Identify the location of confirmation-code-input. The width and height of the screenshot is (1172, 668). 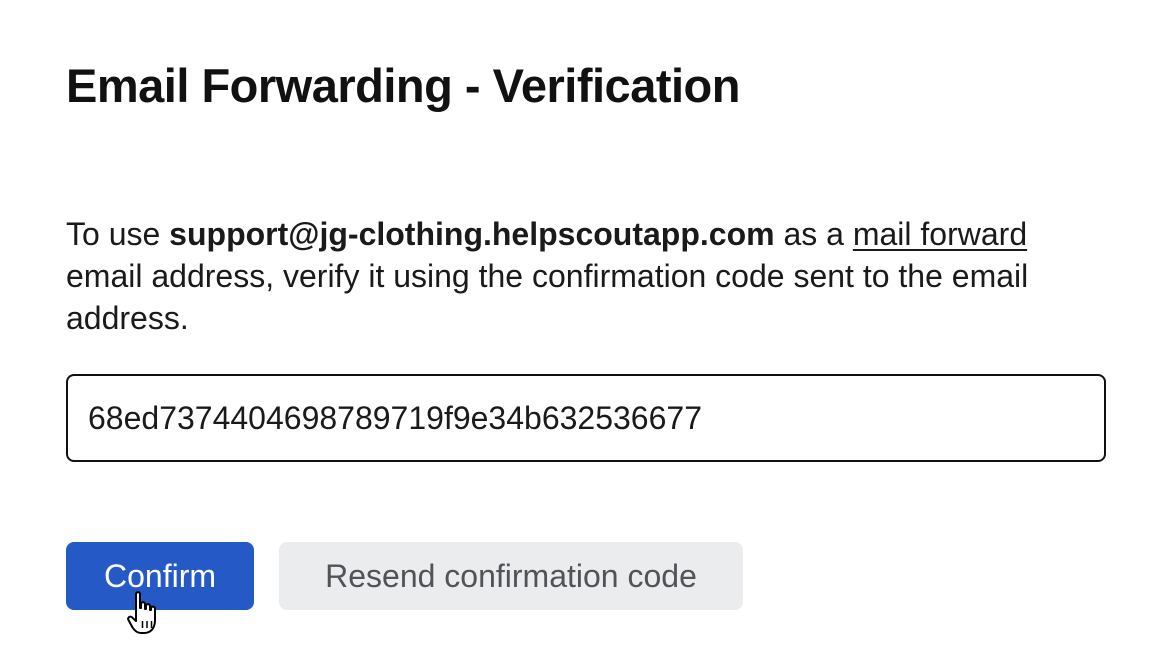
(586, 418).